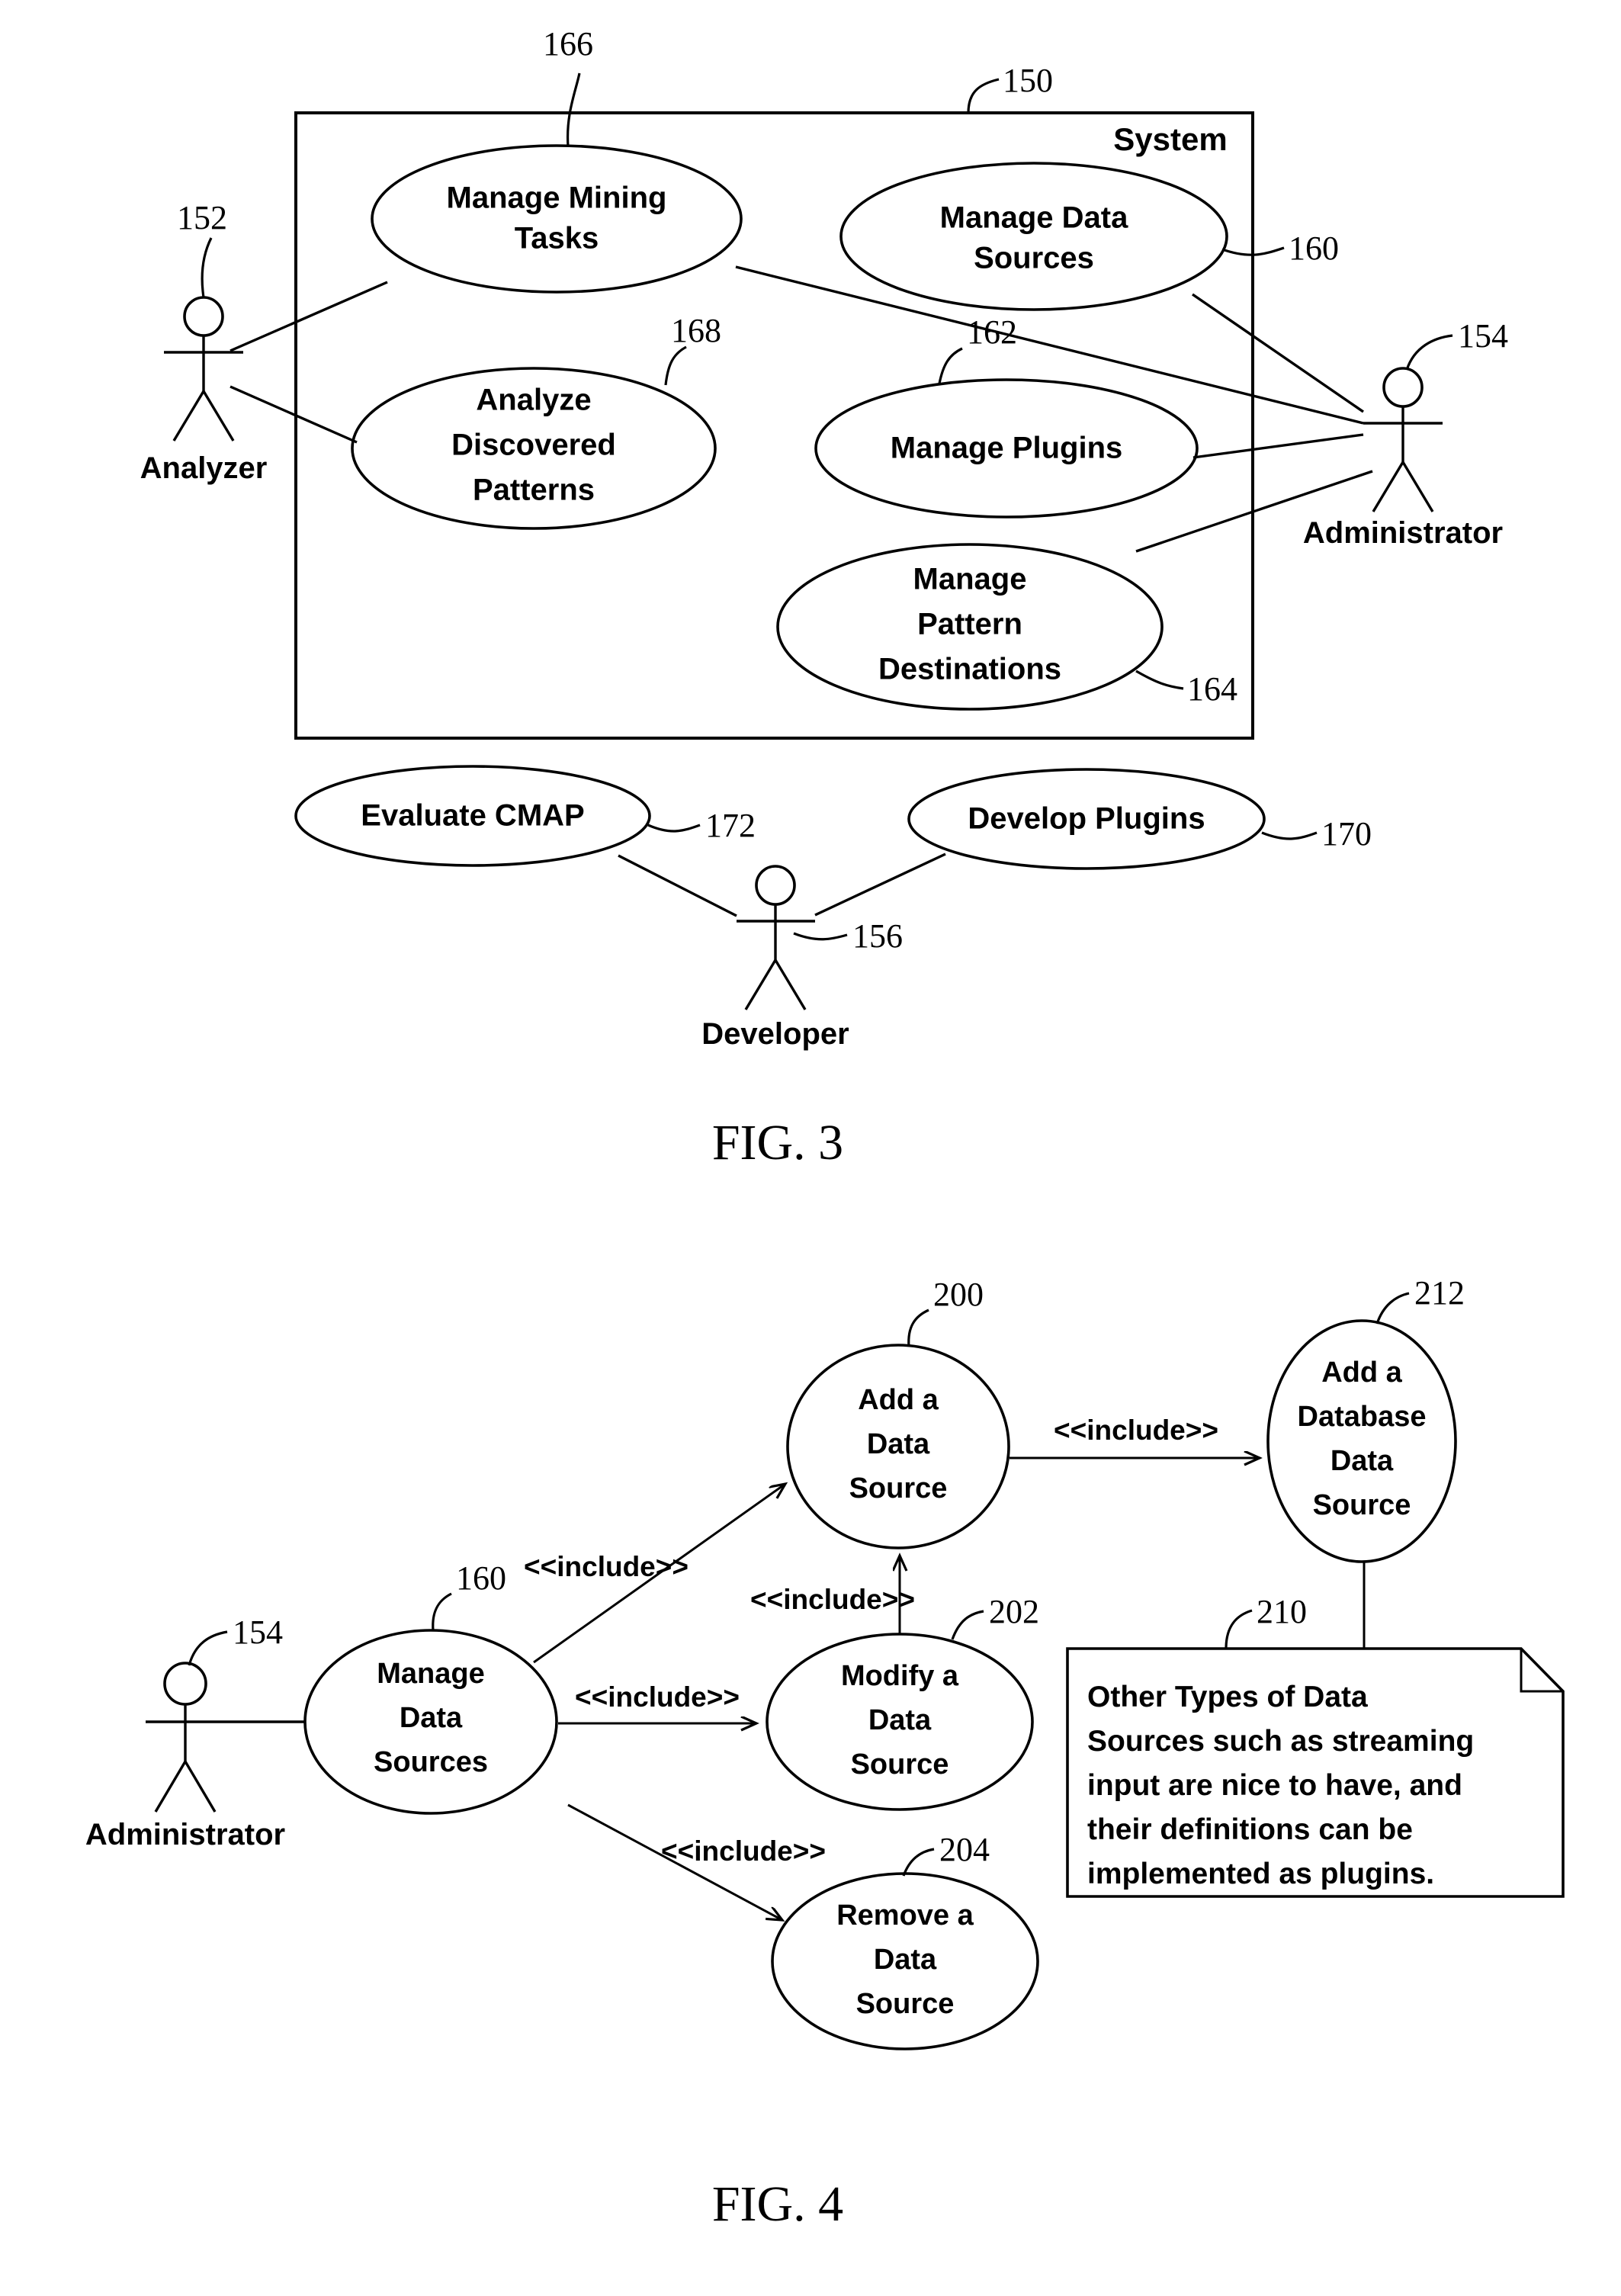  What do you see at coordinates (208, 1648) in the screenshot?
I see `leader-154-fig4` at bounding box center [208, 1648].